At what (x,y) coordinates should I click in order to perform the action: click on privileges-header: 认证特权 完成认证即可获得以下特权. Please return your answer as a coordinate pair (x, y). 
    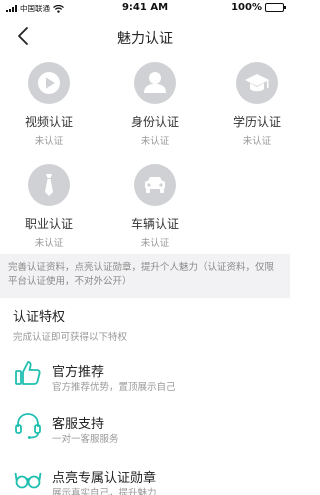
    Looking at the image, I should click on (70, 324).